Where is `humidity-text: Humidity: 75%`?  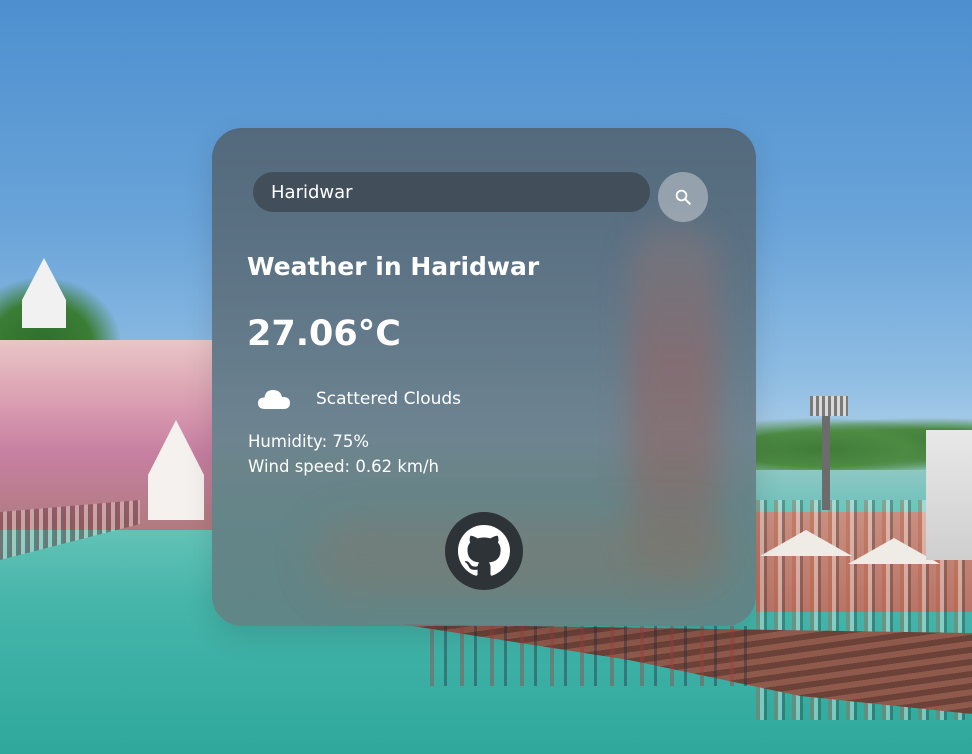 humidity-text: Humidity: 75% is located at coordinates (309, 441).